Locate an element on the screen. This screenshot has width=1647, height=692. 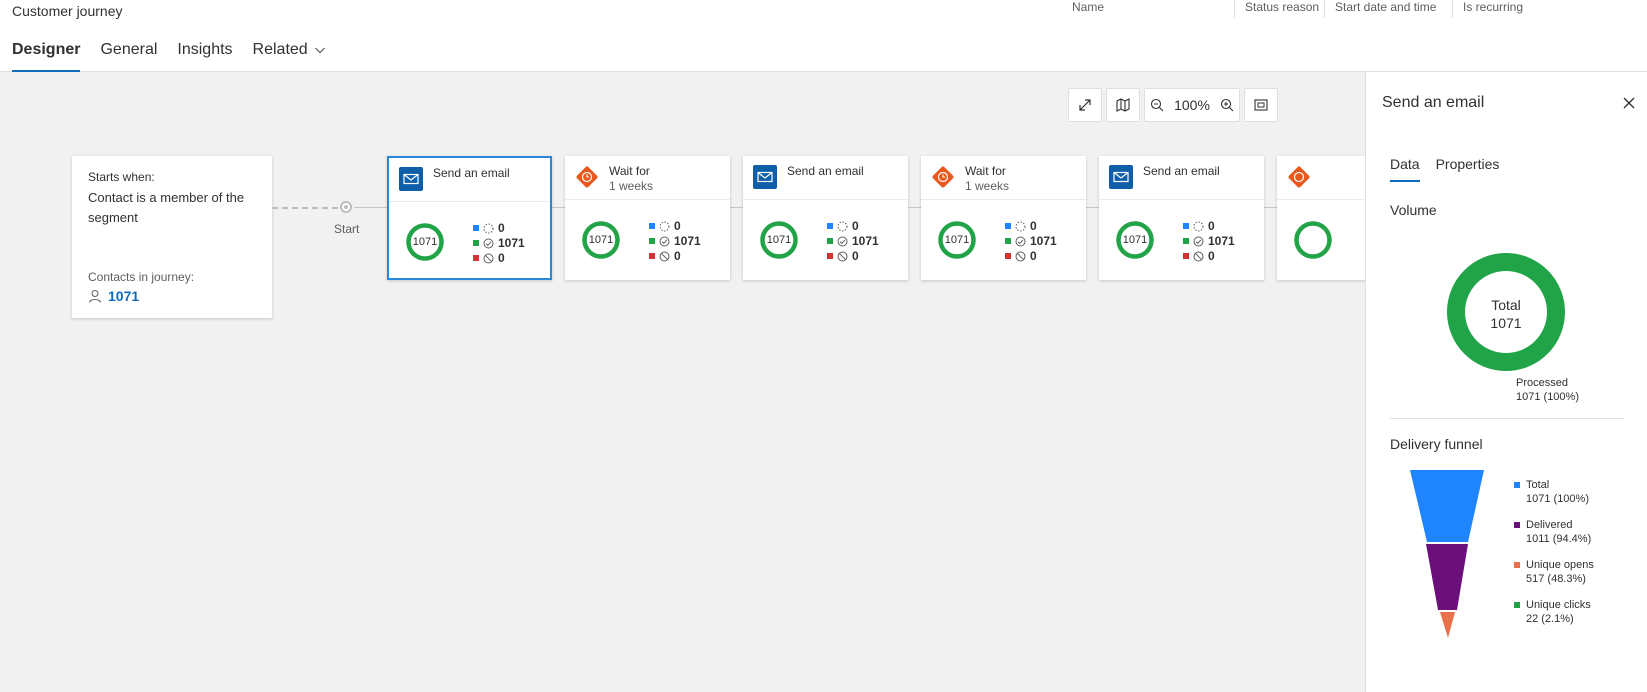
tab-designer-label: Designer is located at coordinates (46, 49).